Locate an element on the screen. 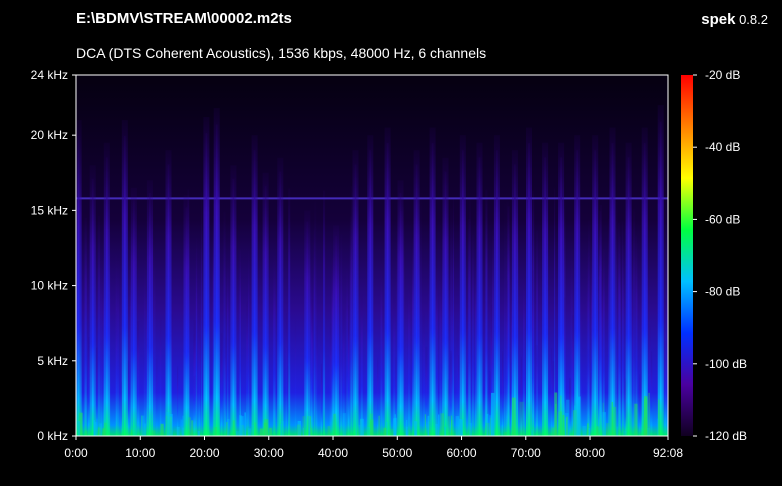 Image resolution: width=782 pixels, height=486 pixels. colorbar-axis: -20 dB -40 dB -60 dB -80 dB -100 dB -120 dB is located at coordinates (720, 255).